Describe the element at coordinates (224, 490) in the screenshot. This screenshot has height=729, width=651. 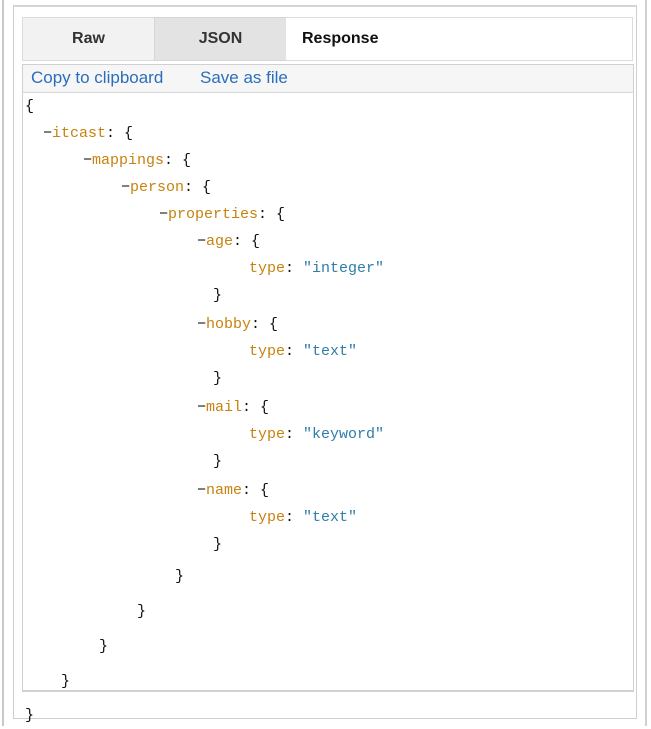
I see `key-name: name` at that location.